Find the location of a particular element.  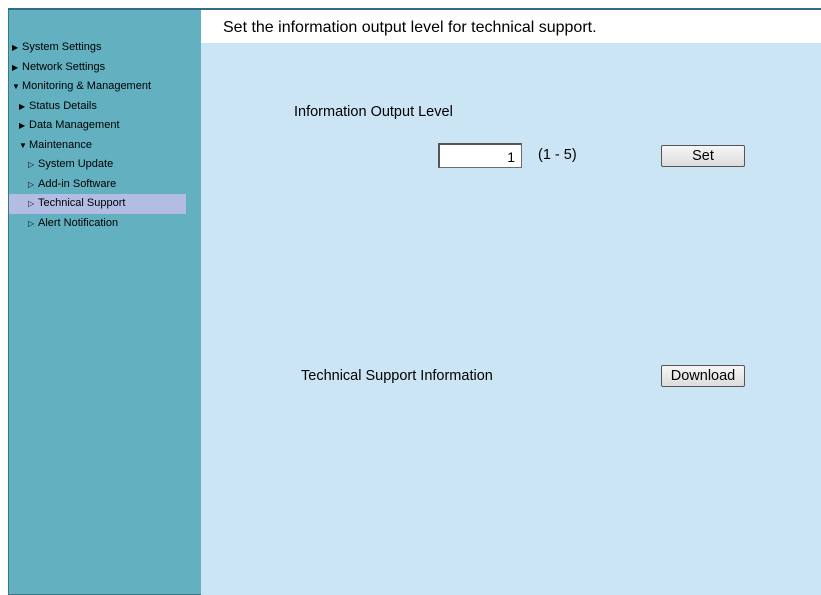

sidebar-item-label: Add-in Software is located at coordinates (77, 183).